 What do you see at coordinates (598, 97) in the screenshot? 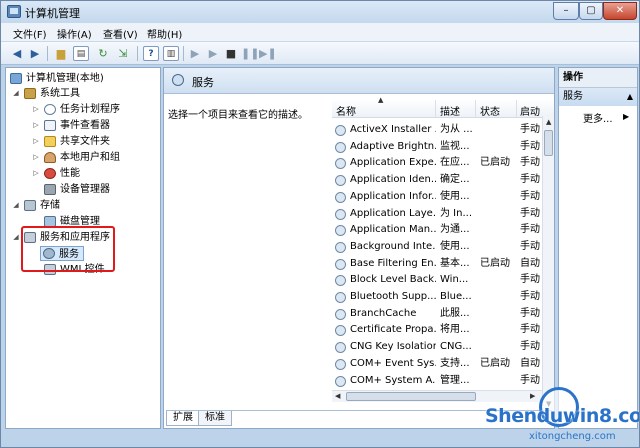
I see `actions-section-services: 服务 ▲` at bounding box center [598, 97].